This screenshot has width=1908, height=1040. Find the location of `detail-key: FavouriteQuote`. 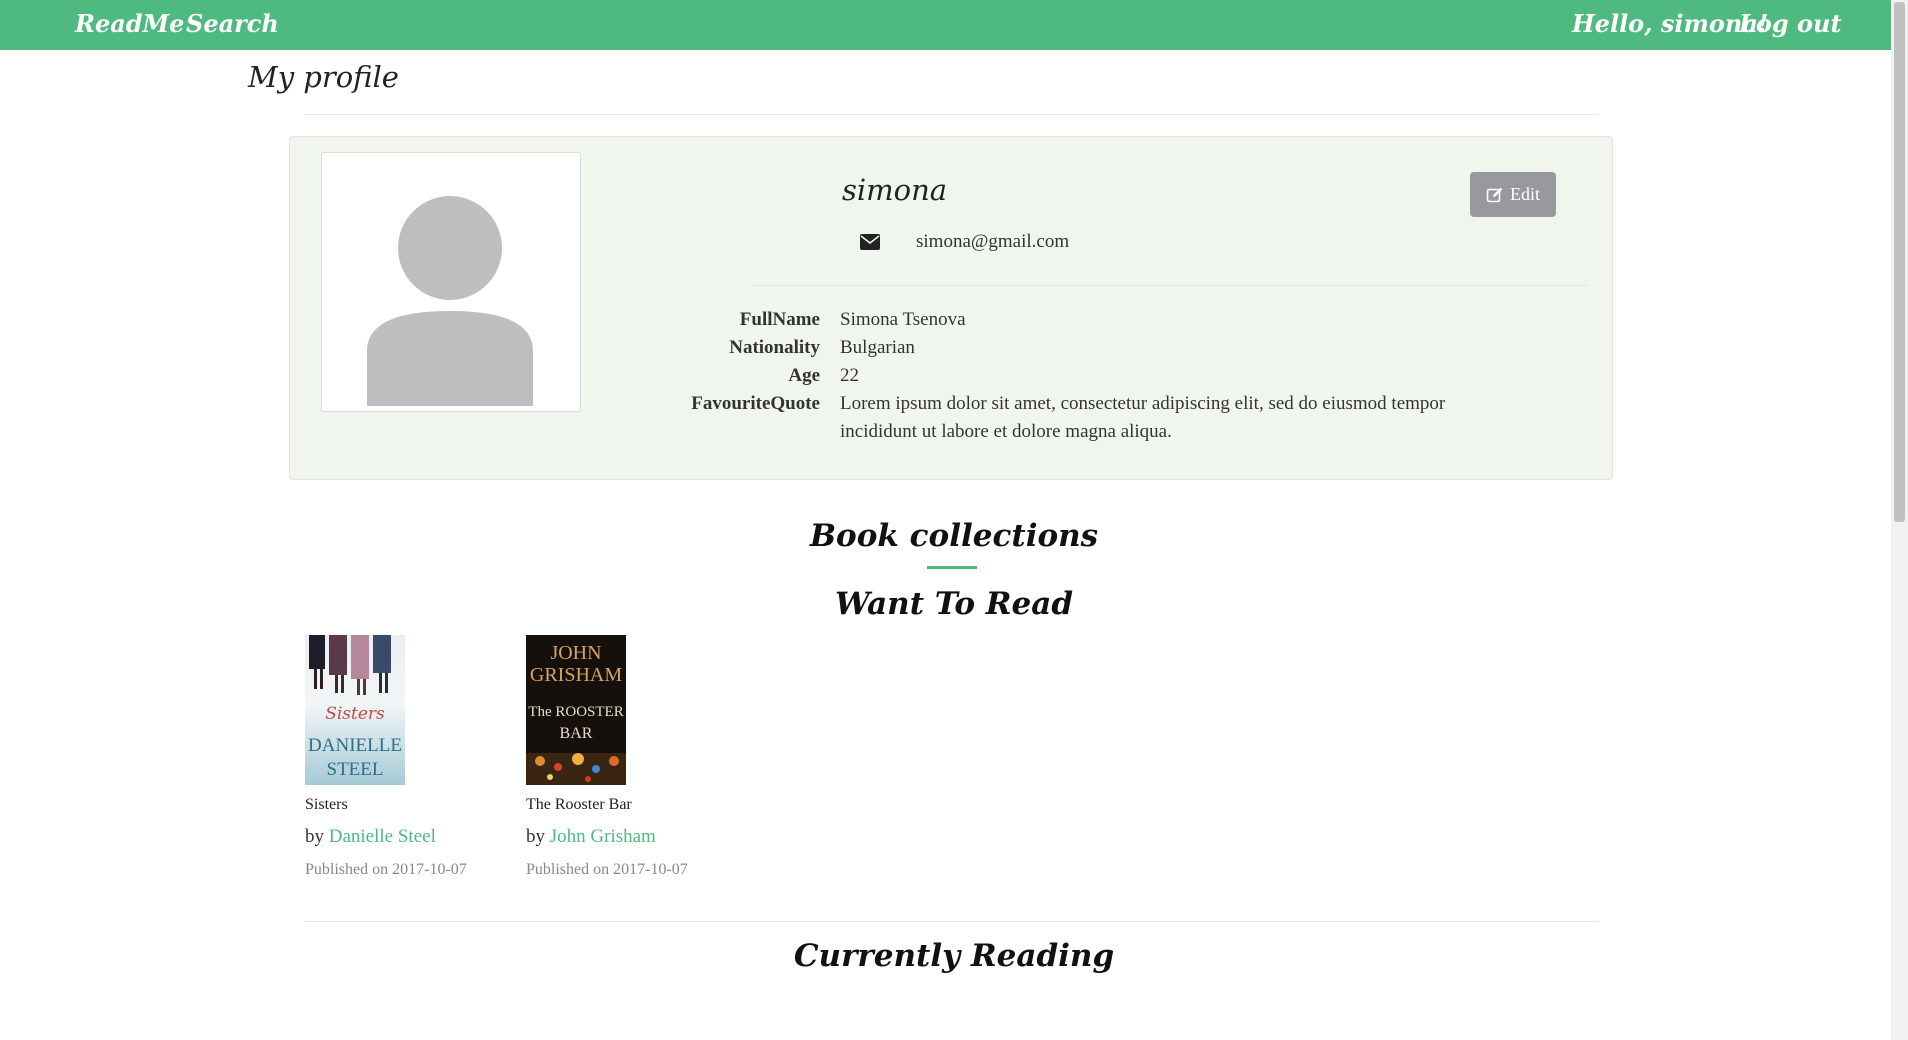

detail-key: FavouriteQuote is located at coordinates (755, 403).